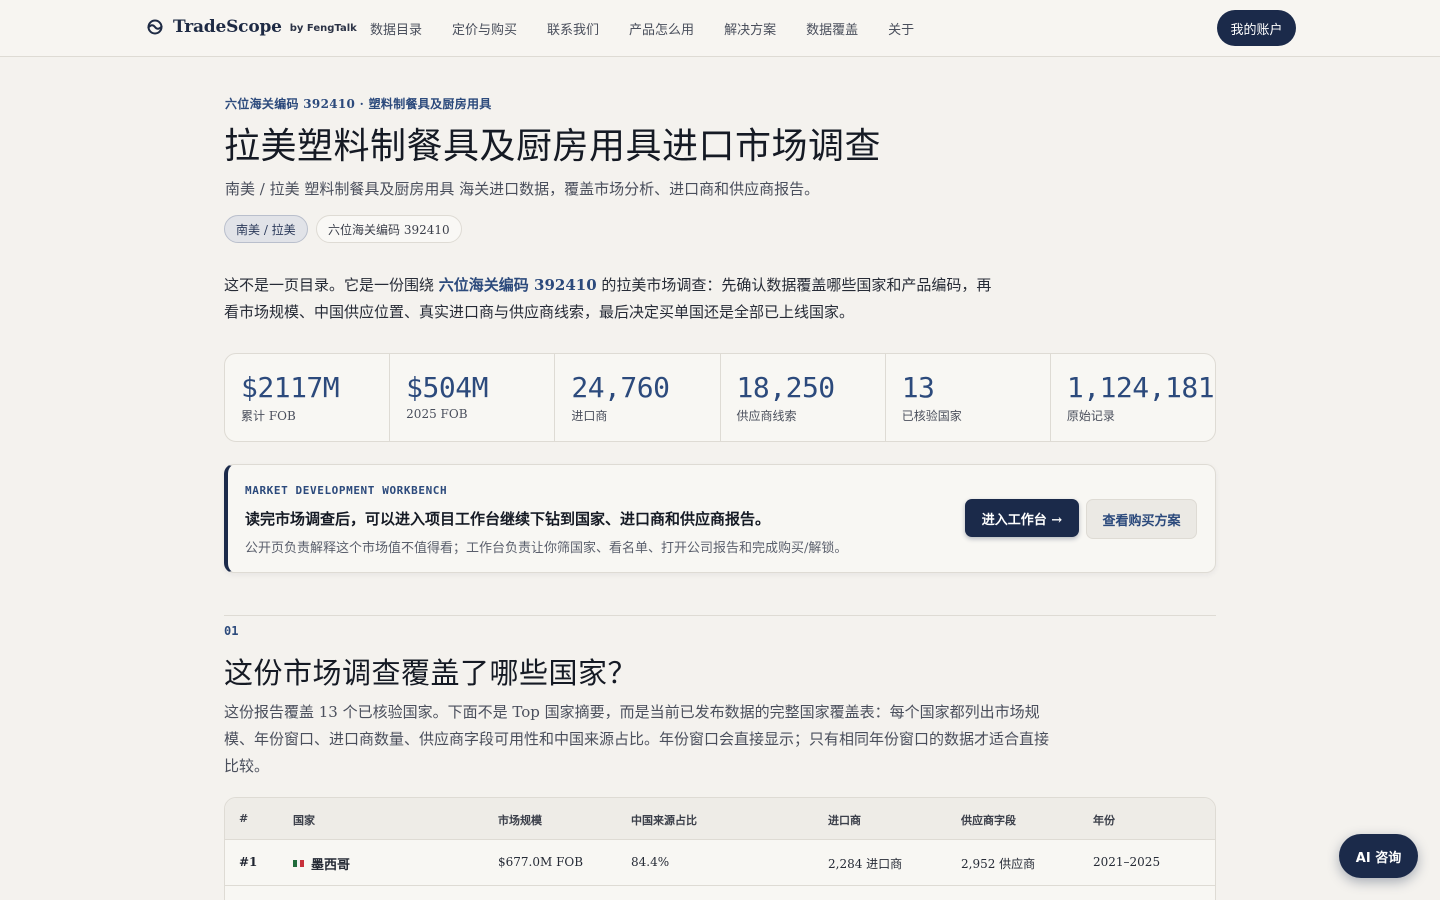 The height and width of the screenshot is (900, 1440). I want to click on region-chip: 南美 / 拉美, so click(266, 229).